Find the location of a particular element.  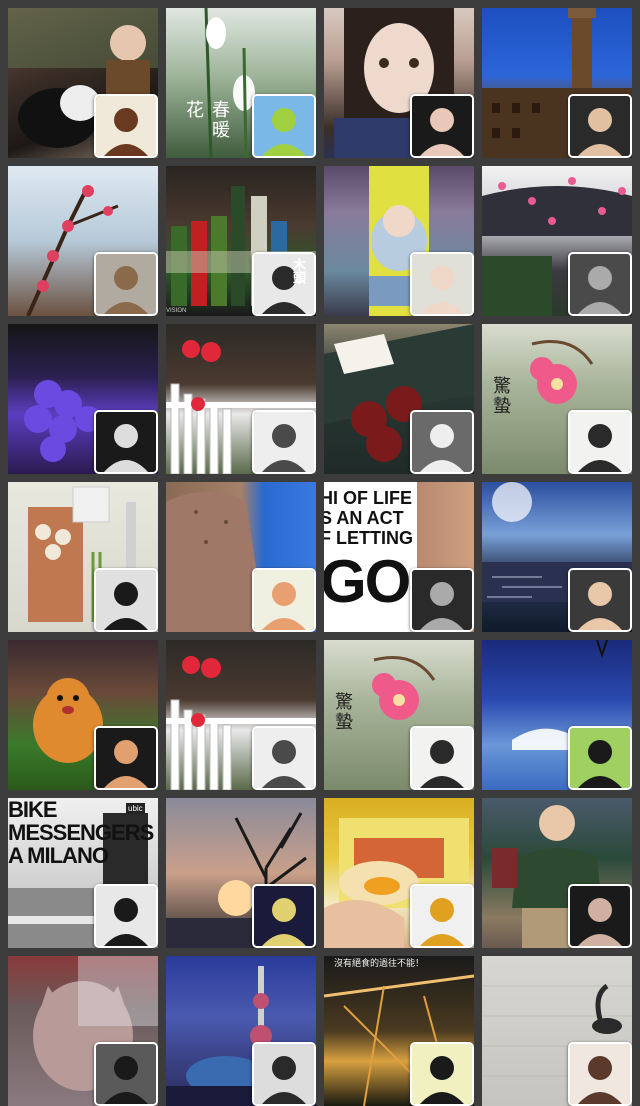

photo-banner-text: 沒有絕食的過往不能！ is located at coordinates (379, 963).